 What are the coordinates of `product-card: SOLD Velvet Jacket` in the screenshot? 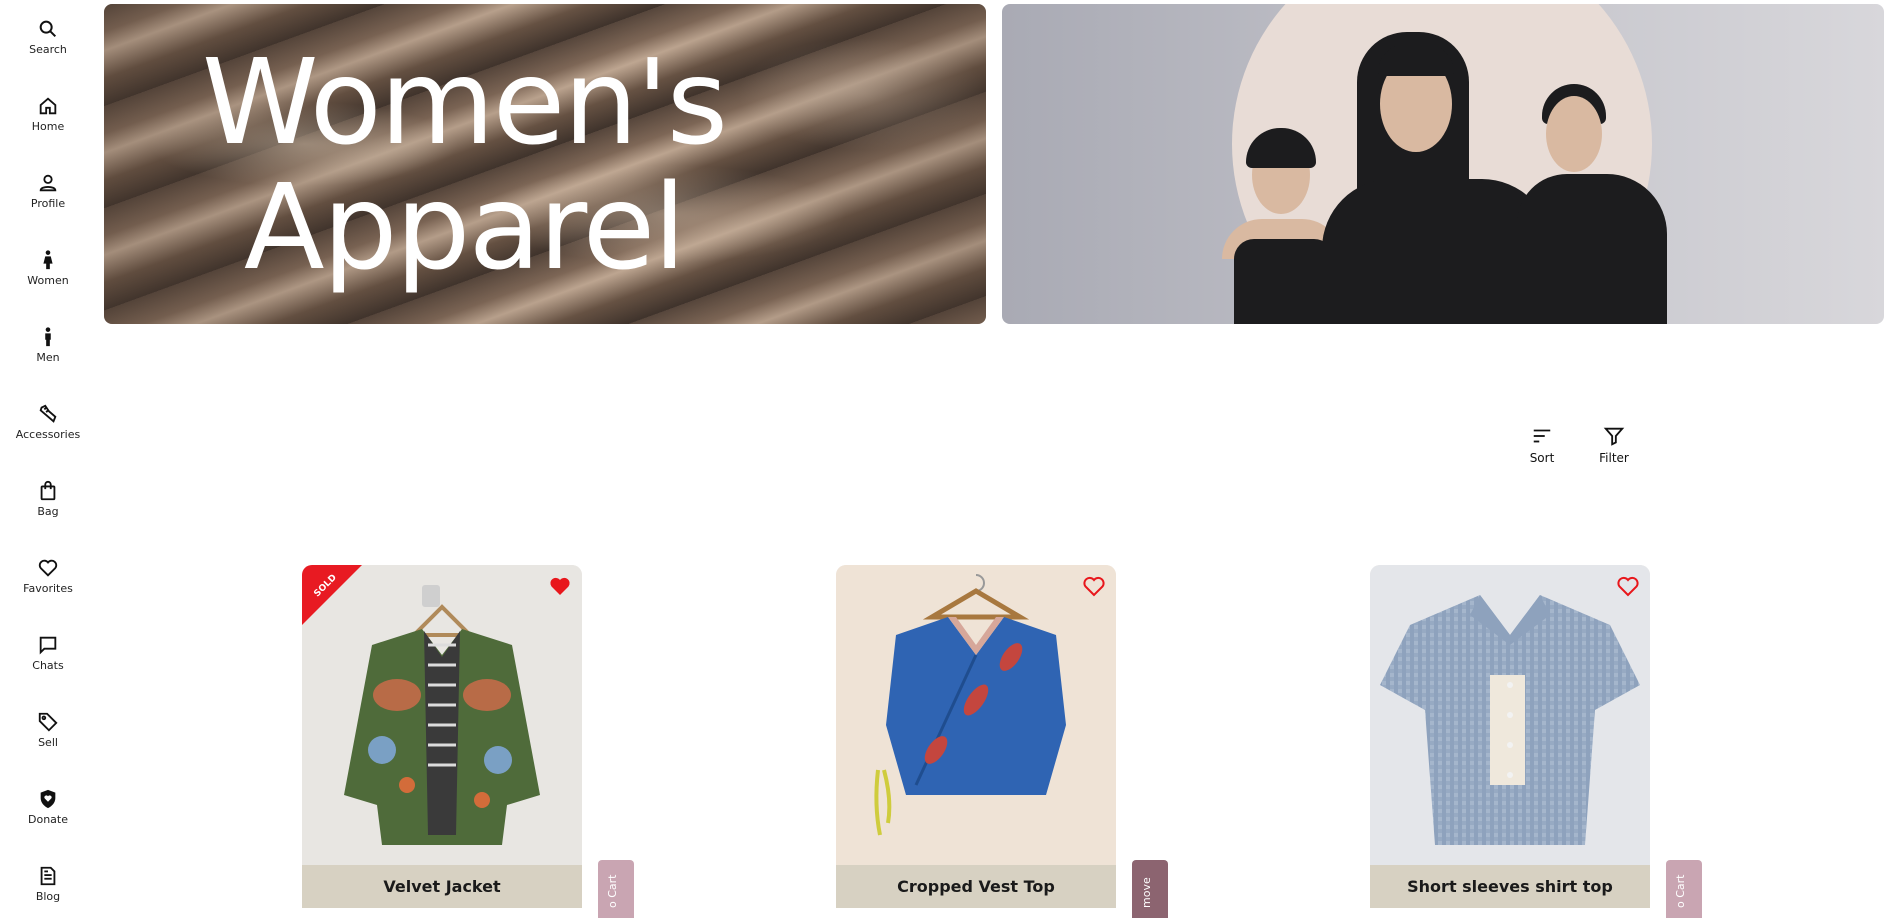 It's located at (442, 736).